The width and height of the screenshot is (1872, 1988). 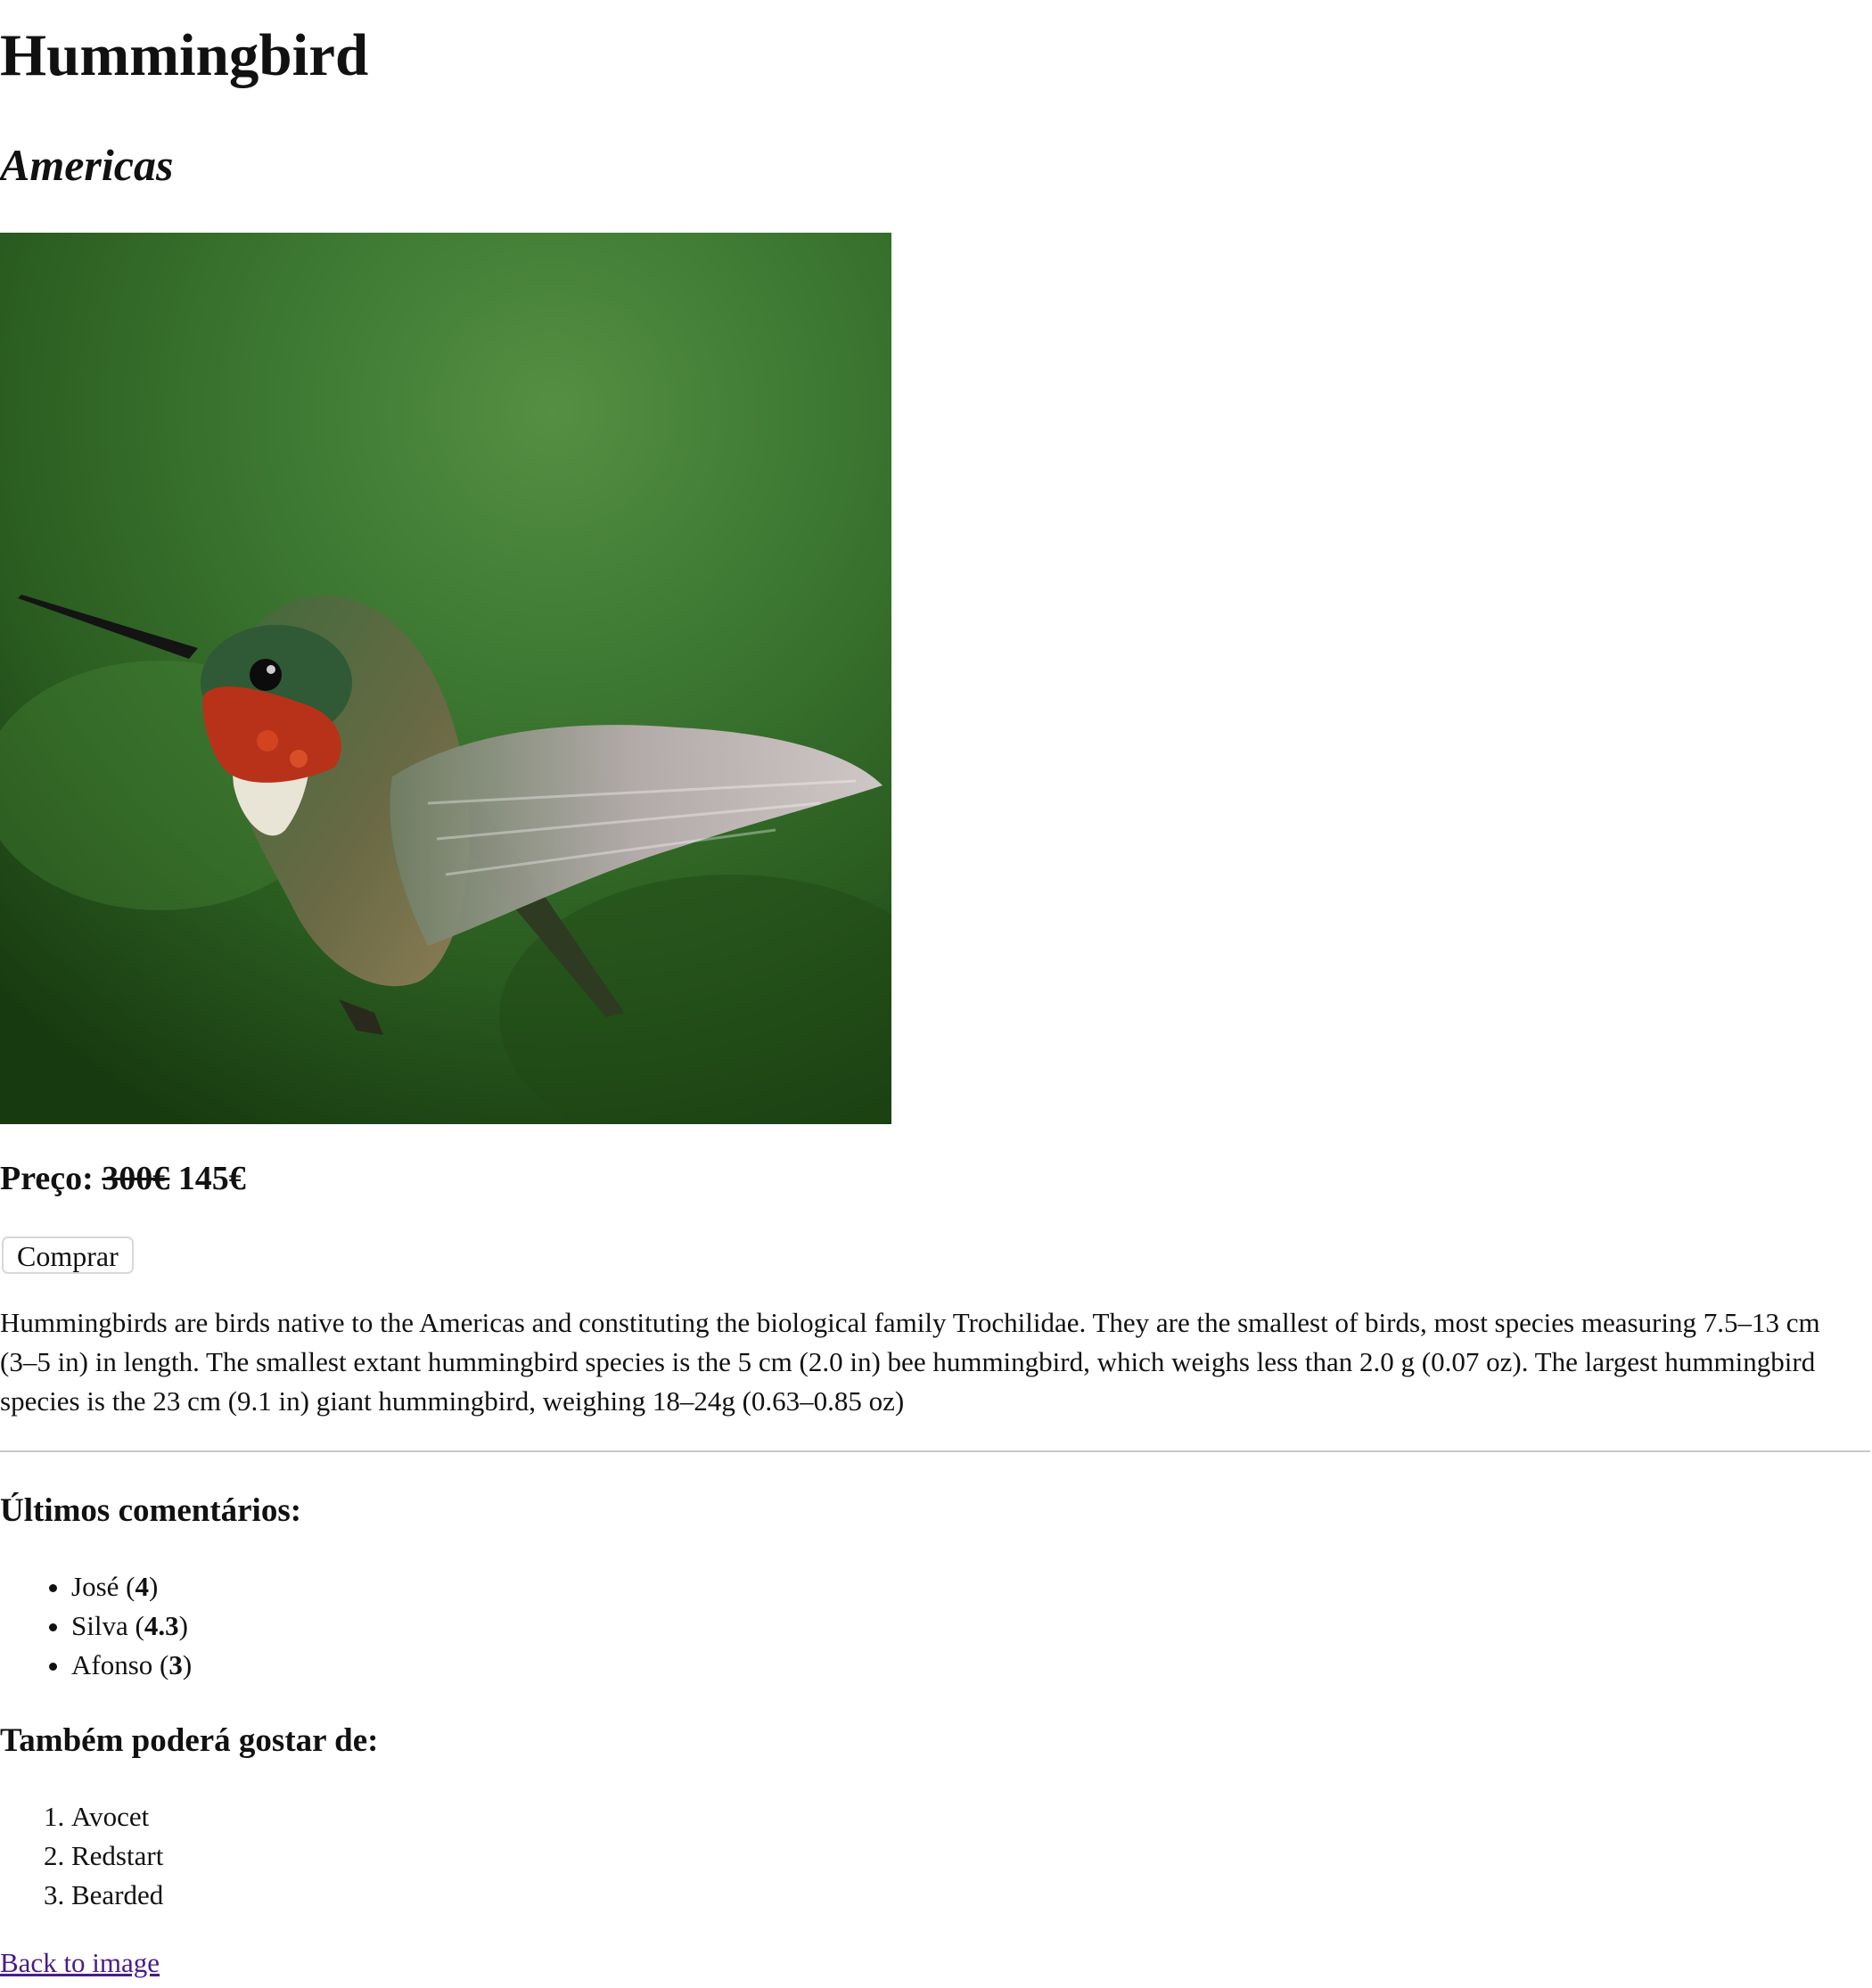 I want to click on suggestions-list: Avocet Redstart Bearded, so click(x=82, y=1856).